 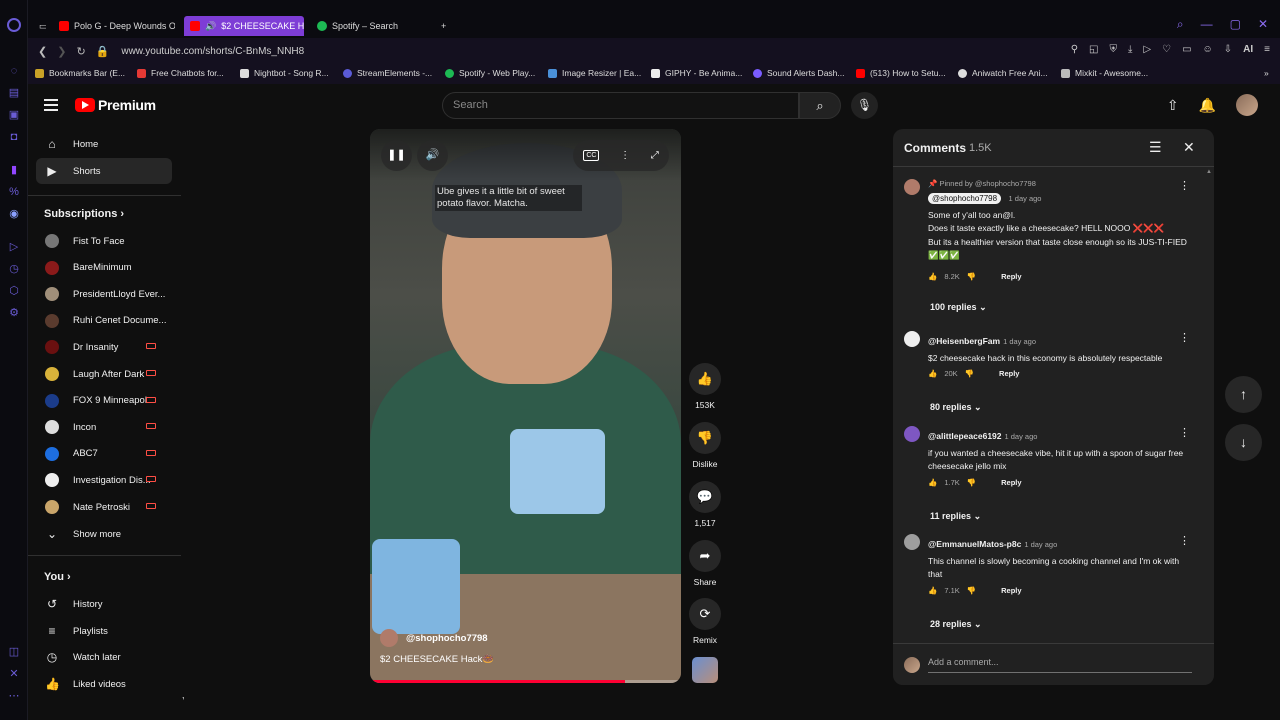 I want to click on sidebar-item-home: ⌂ Home, so click(x=104, y=144).